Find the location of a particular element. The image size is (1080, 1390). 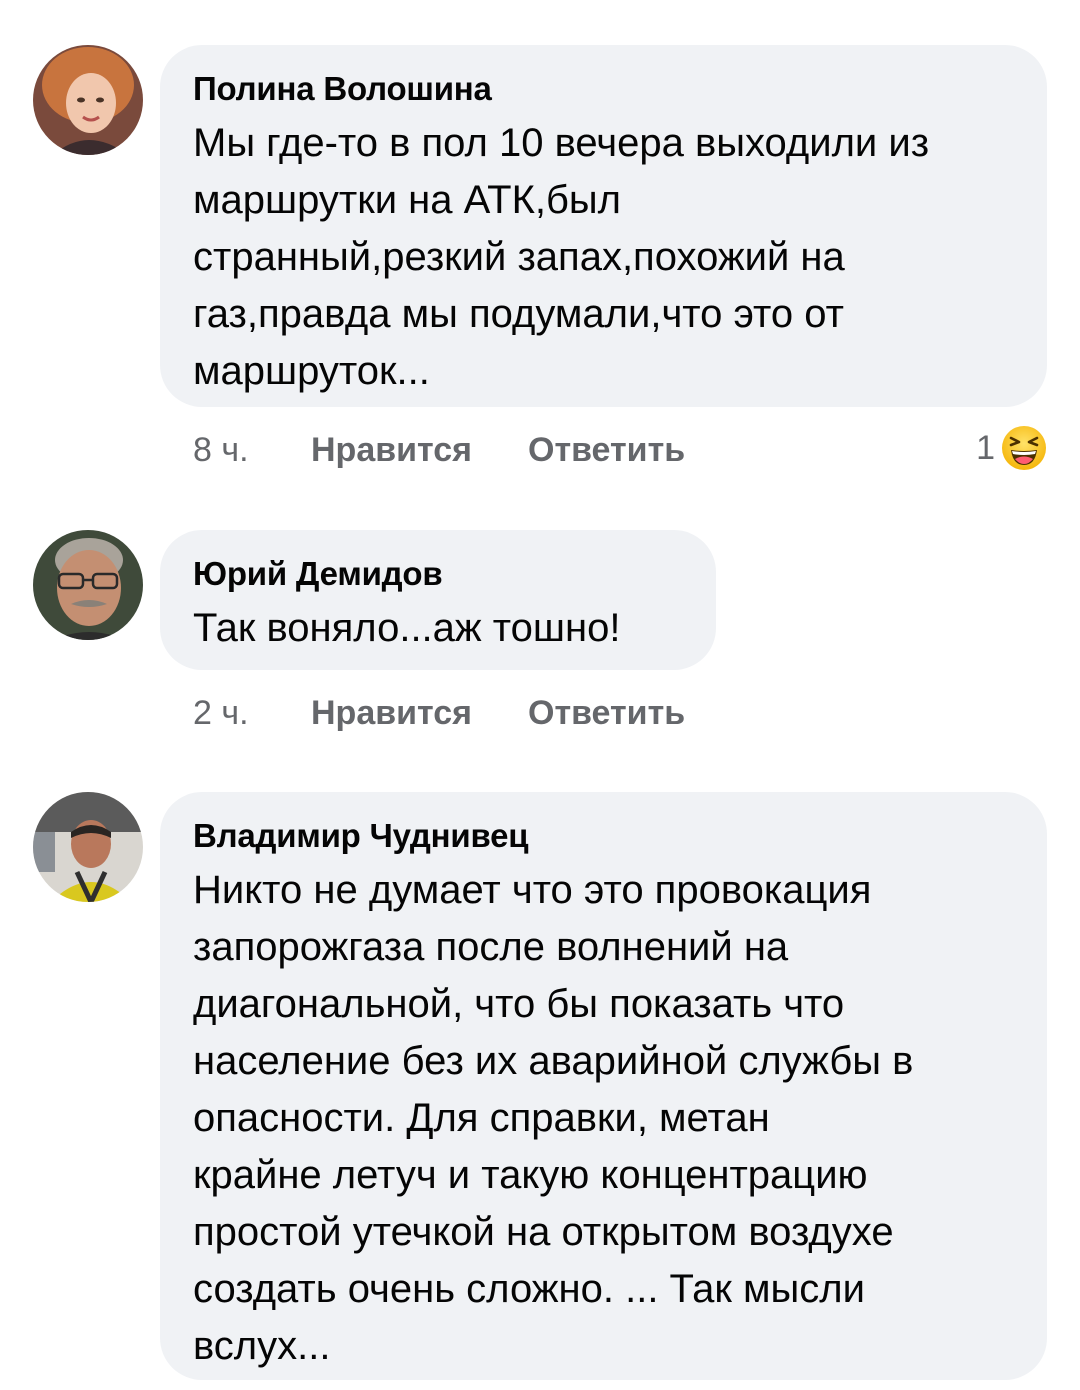

avatar-polina-image is located at coordinates (88, 100).